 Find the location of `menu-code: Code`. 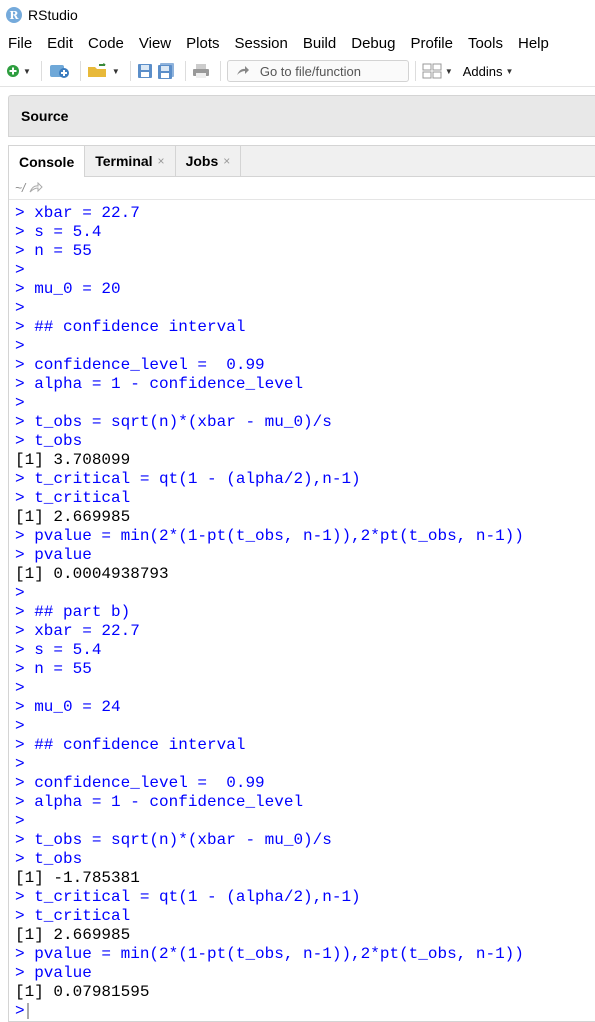

menu-code: Code is located at coordinates (106, 43).